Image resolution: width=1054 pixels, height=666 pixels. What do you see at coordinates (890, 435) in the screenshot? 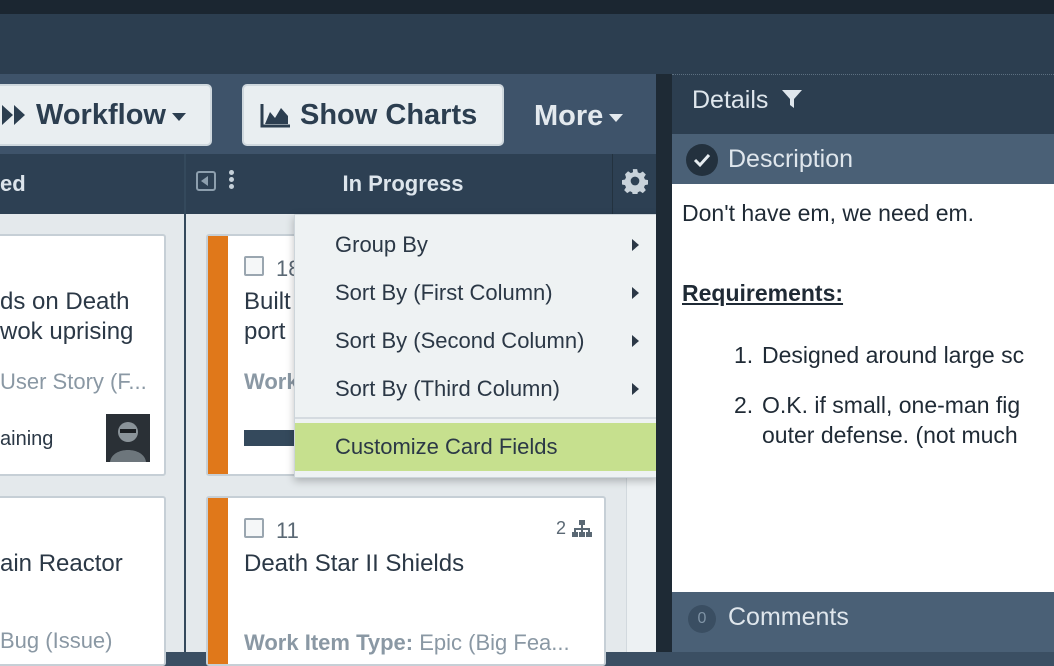
I see `requirement-item-cont: outer defense. (not much` at bounding box center [890, 435].